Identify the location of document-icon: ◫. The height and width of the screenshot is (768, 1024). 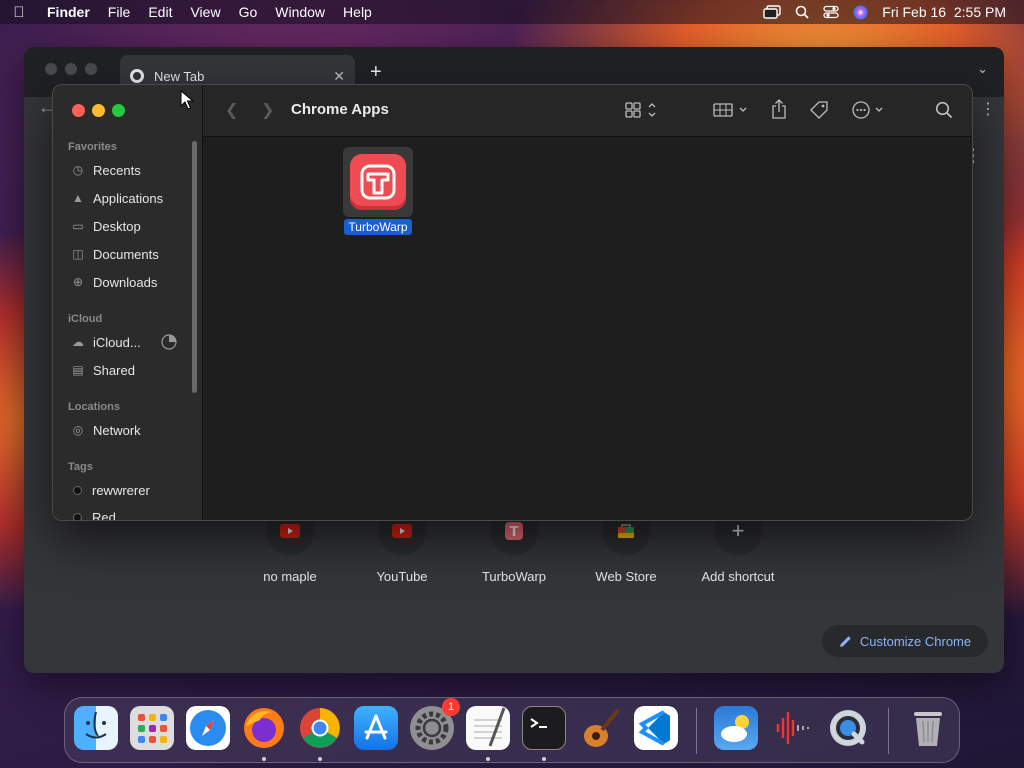
(78, 254).